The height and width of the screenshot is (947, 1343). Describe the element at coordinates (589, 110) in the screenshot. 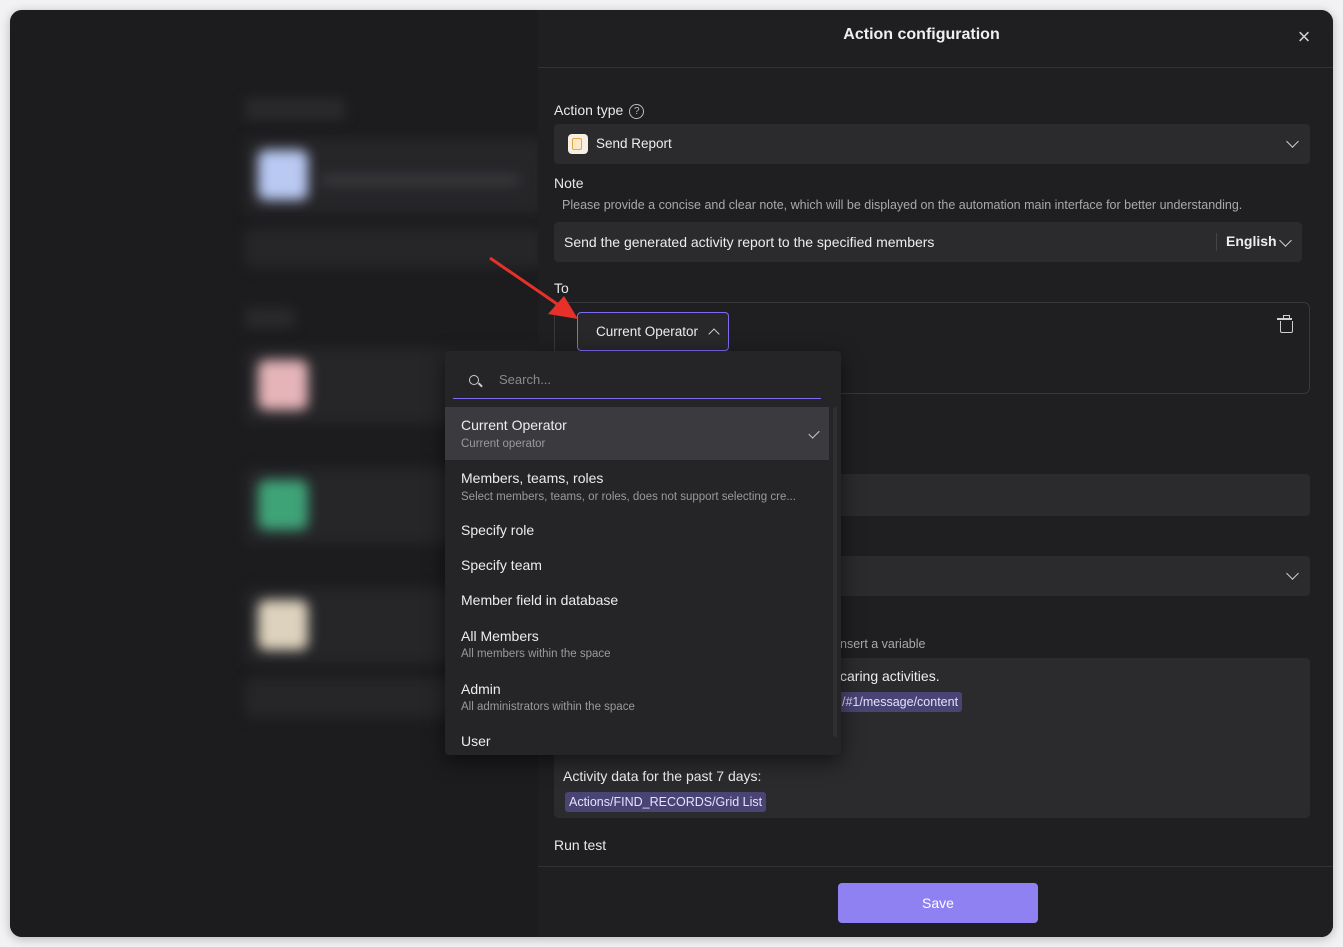

I see `action-type-label-text: Action type` at that location.